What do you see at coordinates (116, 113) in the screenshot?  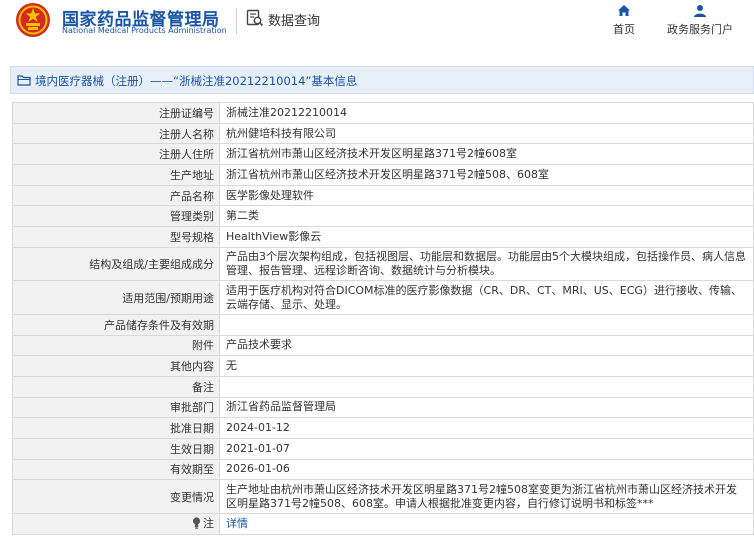 I see `field-label: 注册证编号` at bounding box center [116, 113].